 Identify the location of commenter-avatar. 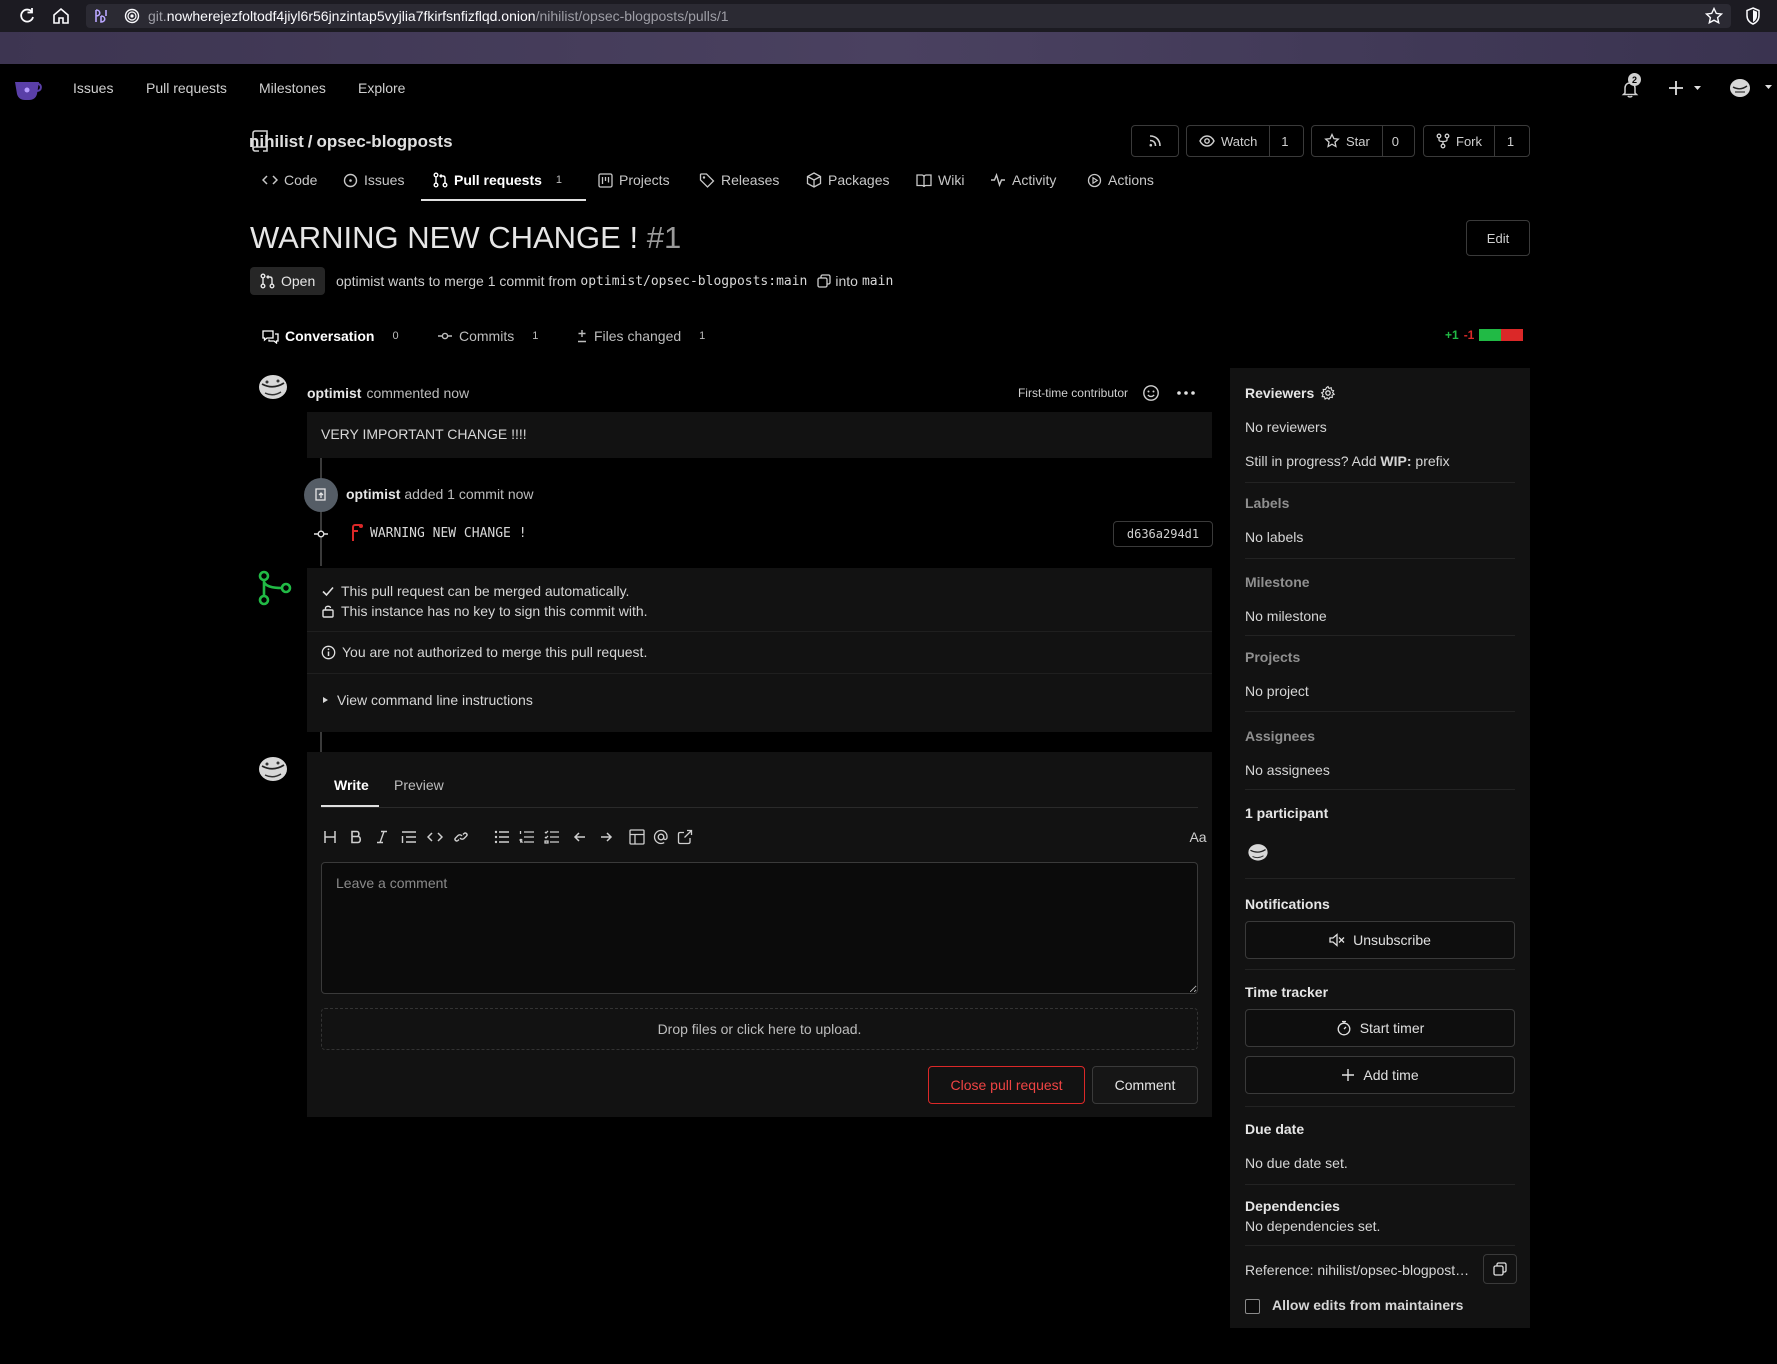
(273, 388).